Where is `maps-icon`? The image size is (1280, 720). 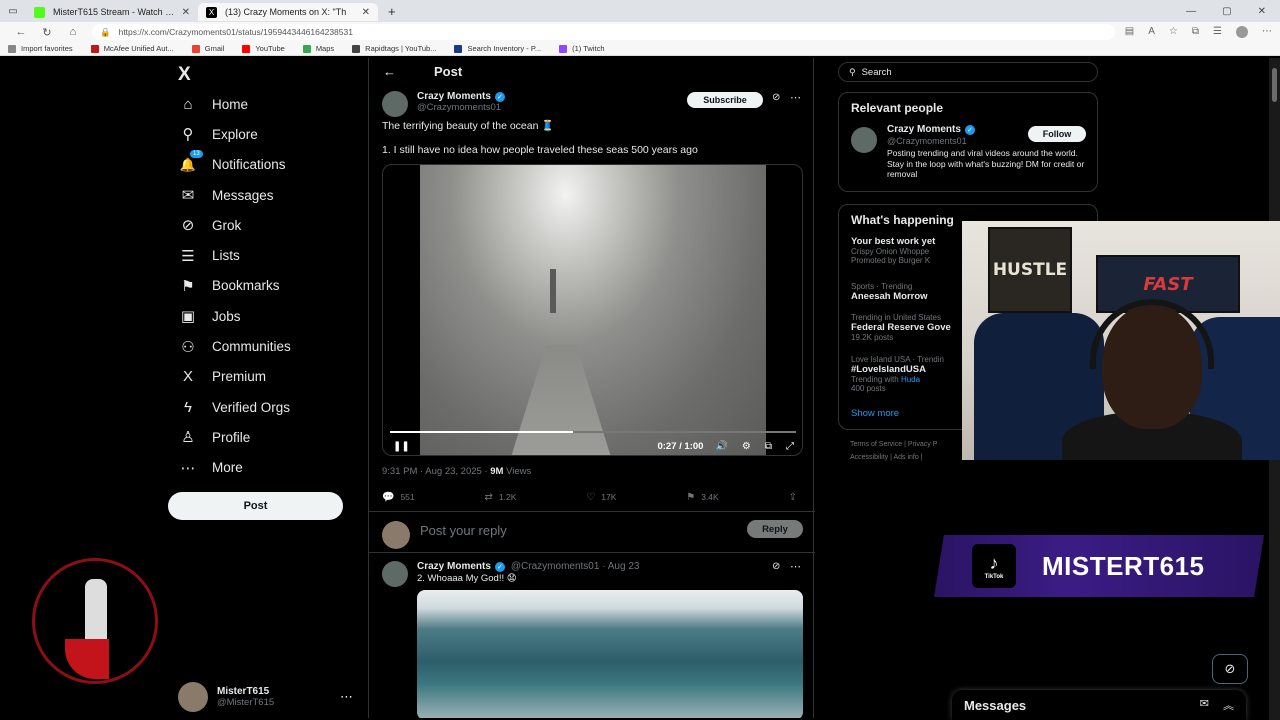 maps-icon is located at coordinates (306, 48).